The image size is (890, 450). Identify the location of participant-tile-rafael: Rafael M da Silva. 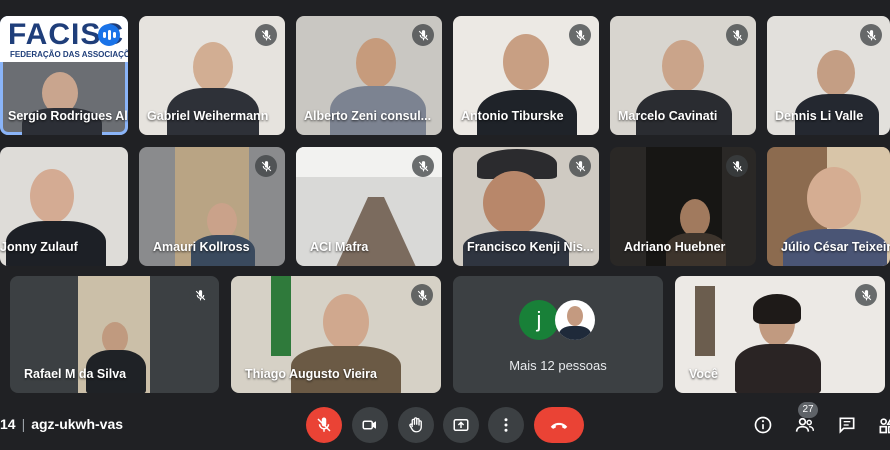
(114, 334).